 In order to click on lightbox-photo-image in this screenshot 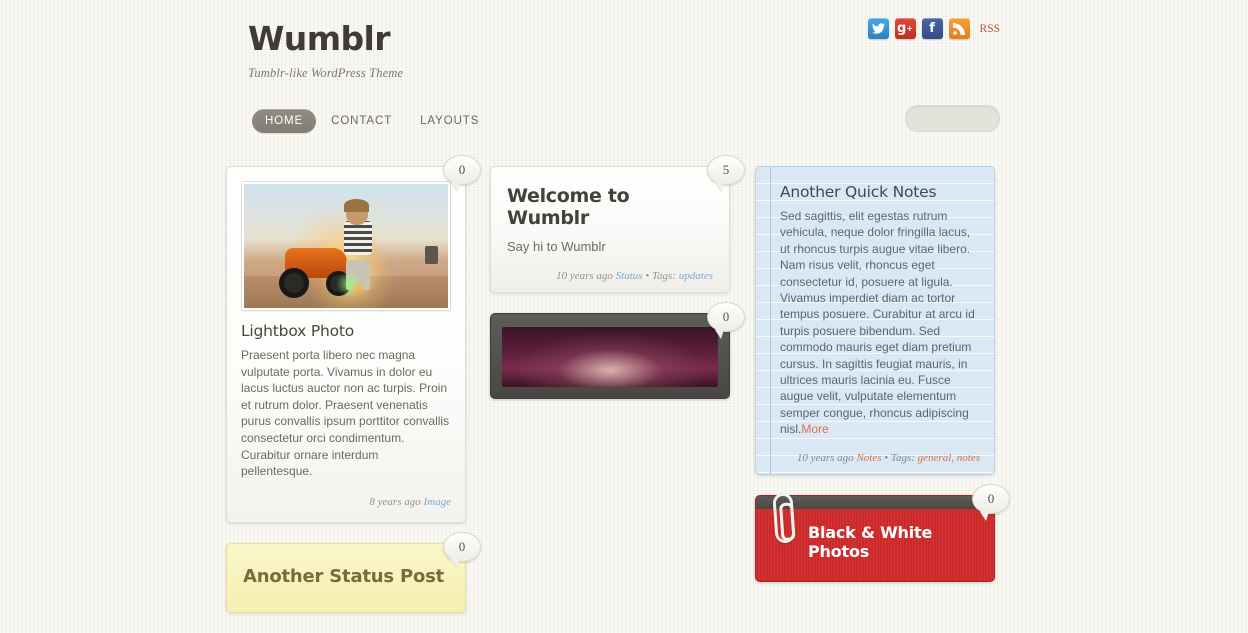, I will do `click(346, 246)`.